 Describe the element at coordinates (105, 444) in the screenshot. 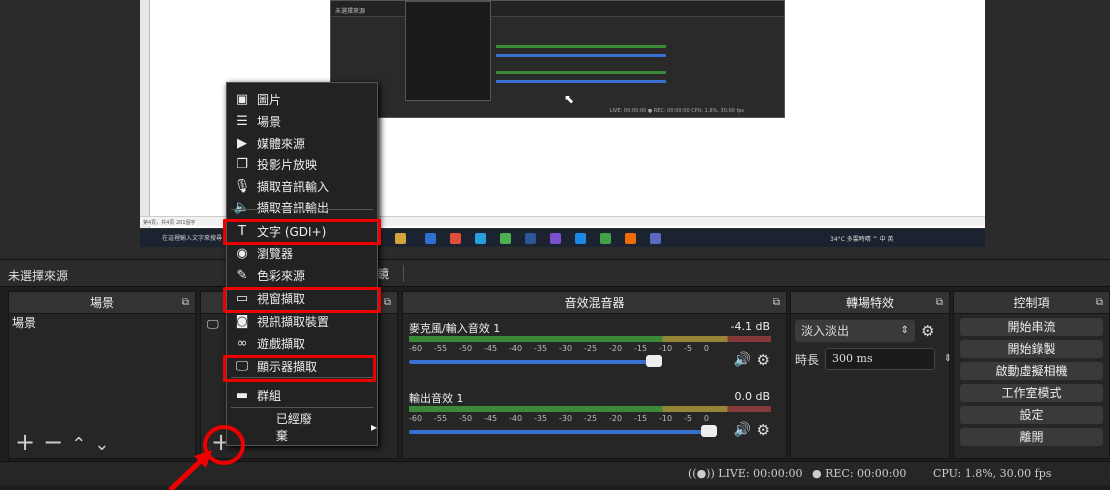

I see `move-down-icon: ⌄` at that location.